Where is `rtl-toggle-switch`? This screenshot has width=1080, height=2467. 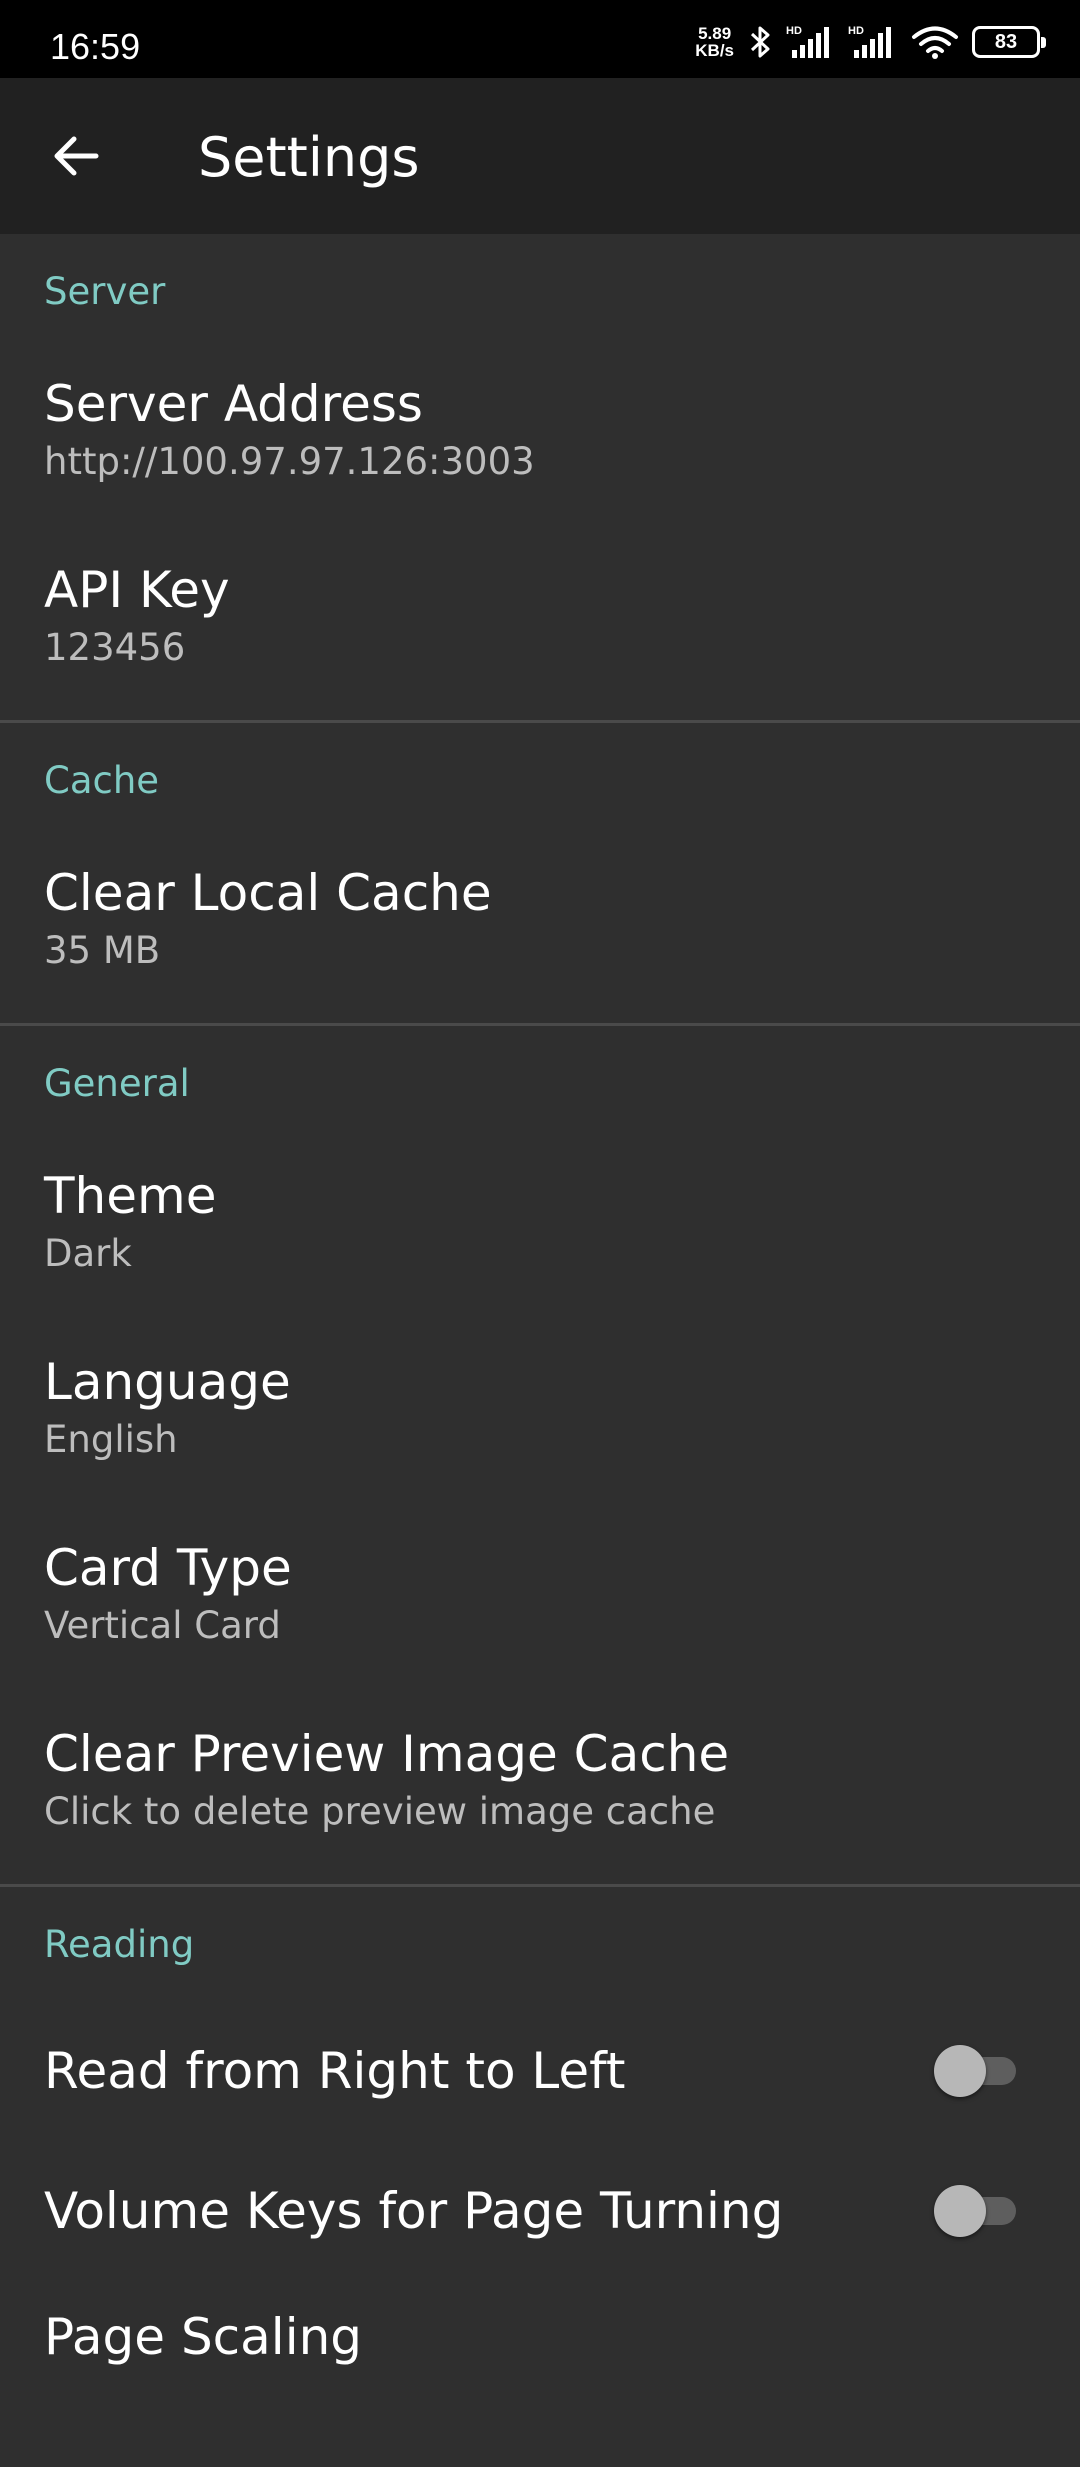
rtl-toggle-switch is located at coordinates (975, 2071).